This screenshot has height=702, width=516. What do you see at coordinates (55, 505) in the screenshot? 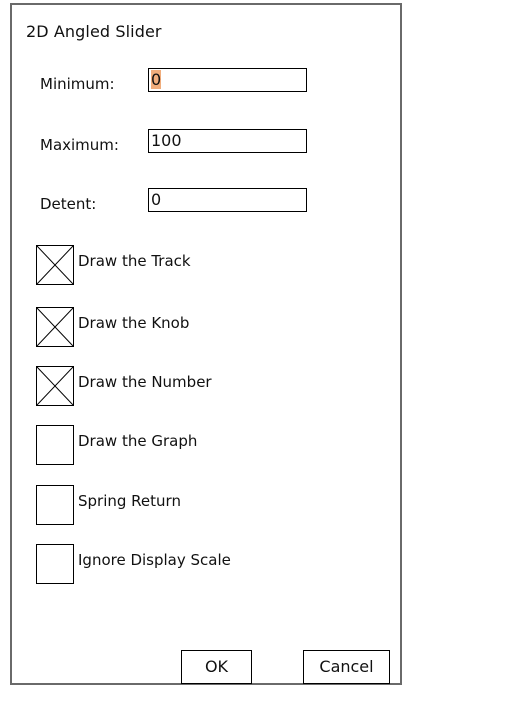
I see `spring-return-checkbox` at bounding box center [55, 505].